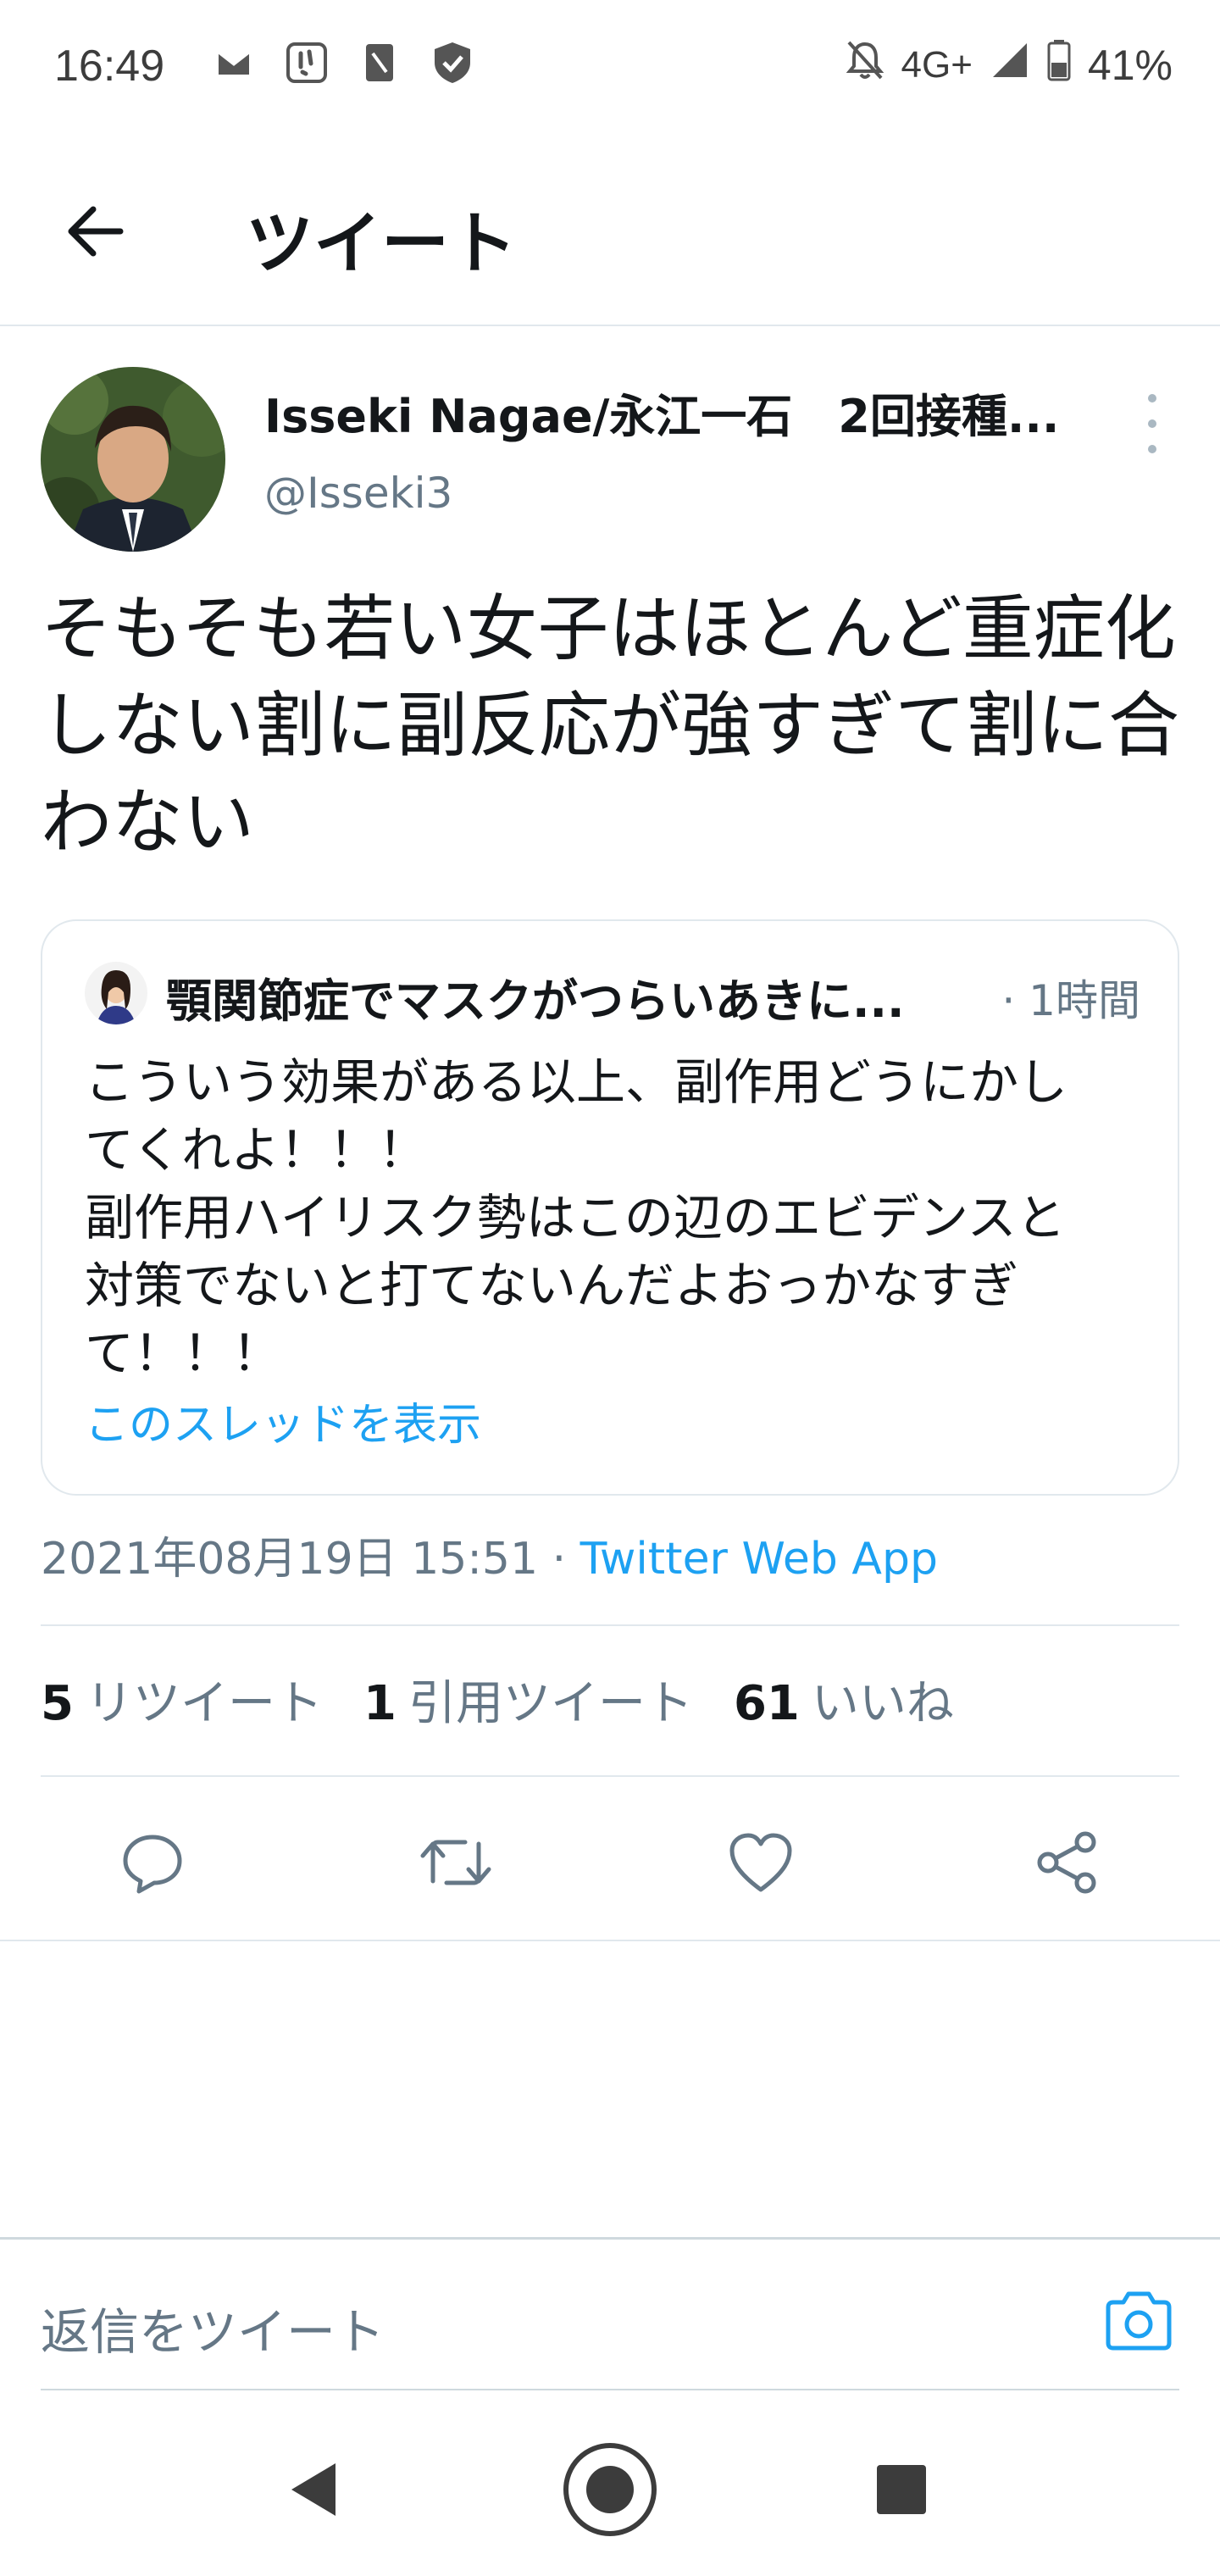  I want to click on tweet-actions, so click(610, 1860).